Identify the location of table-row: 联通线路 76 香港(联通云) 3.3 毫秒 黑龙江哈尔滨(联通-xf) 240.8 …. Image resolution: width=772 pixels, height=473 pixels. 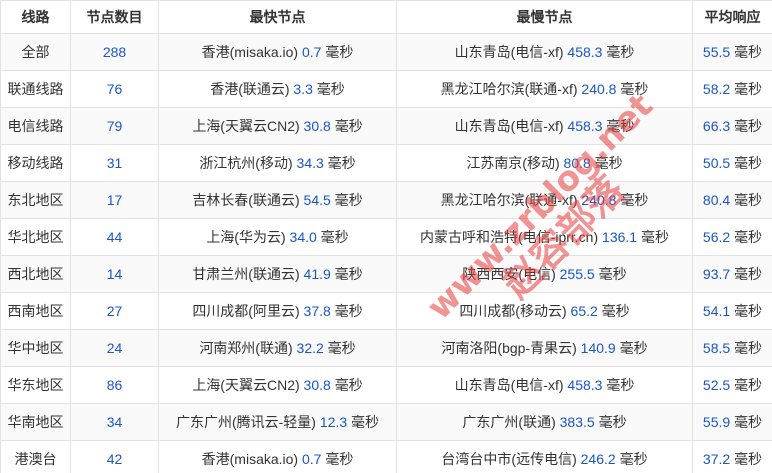
(386, 89).